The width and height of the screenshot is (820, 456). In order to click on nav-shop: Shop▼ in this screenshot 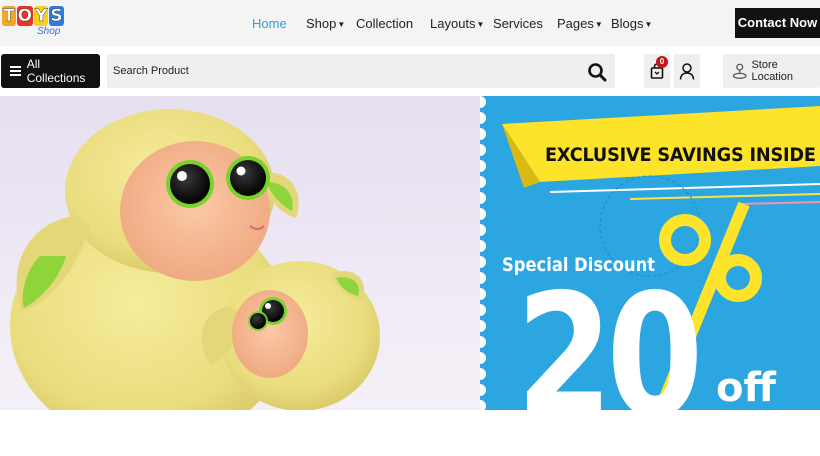, I will do `click(325, 23)`.